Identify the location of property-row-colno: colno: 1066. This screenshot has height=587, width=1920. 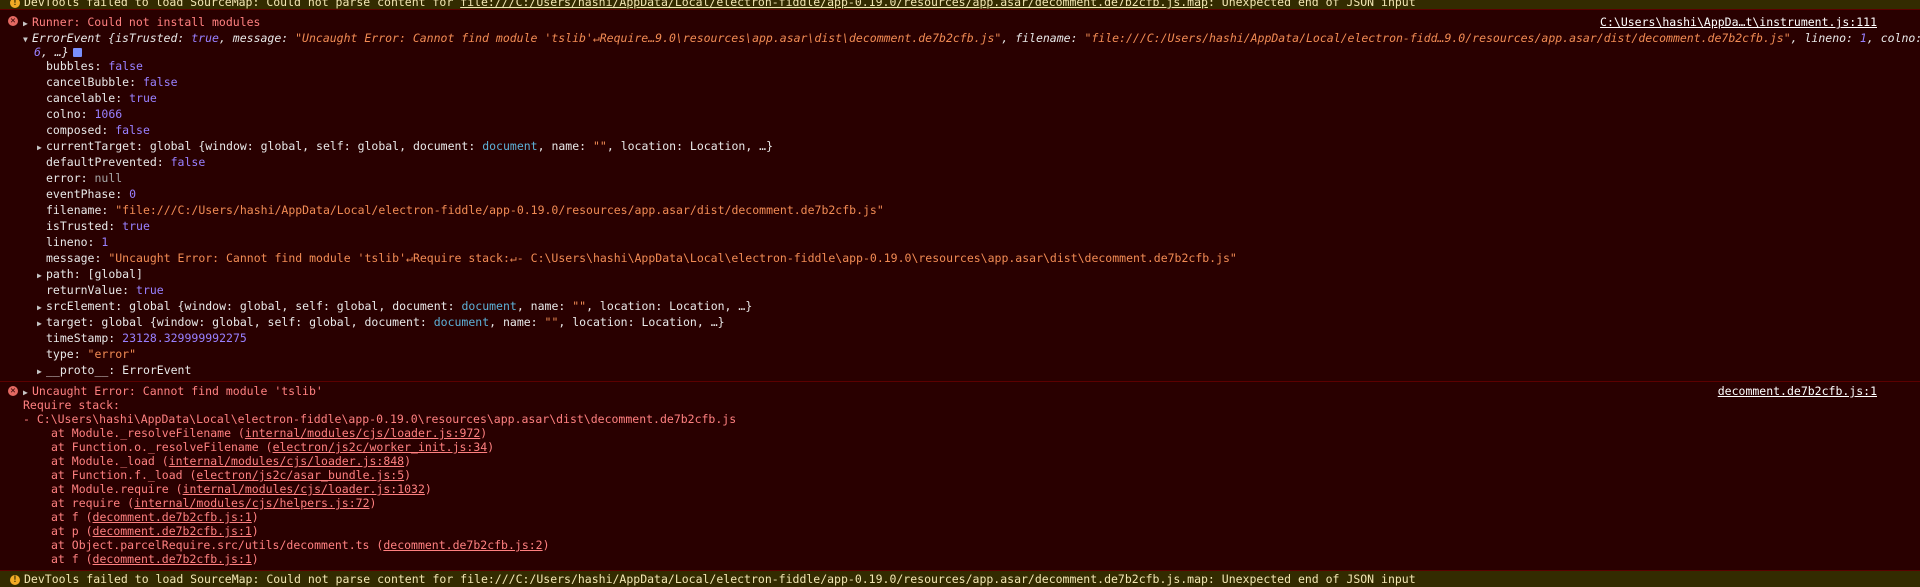
(84, 114).